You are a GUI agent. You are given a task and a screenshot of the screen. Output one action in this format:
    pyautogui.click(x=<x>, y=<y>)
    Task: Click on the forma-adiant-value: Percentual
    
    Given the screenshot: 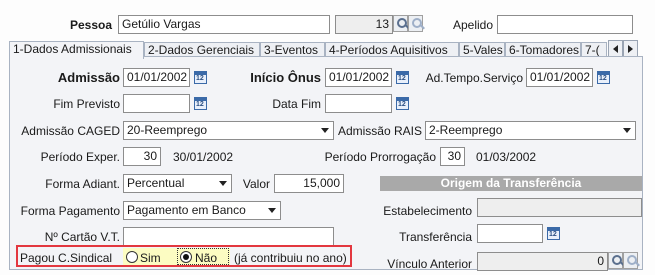 What is the action you would take?
    pyautogui.click(x=156, y=183)
    